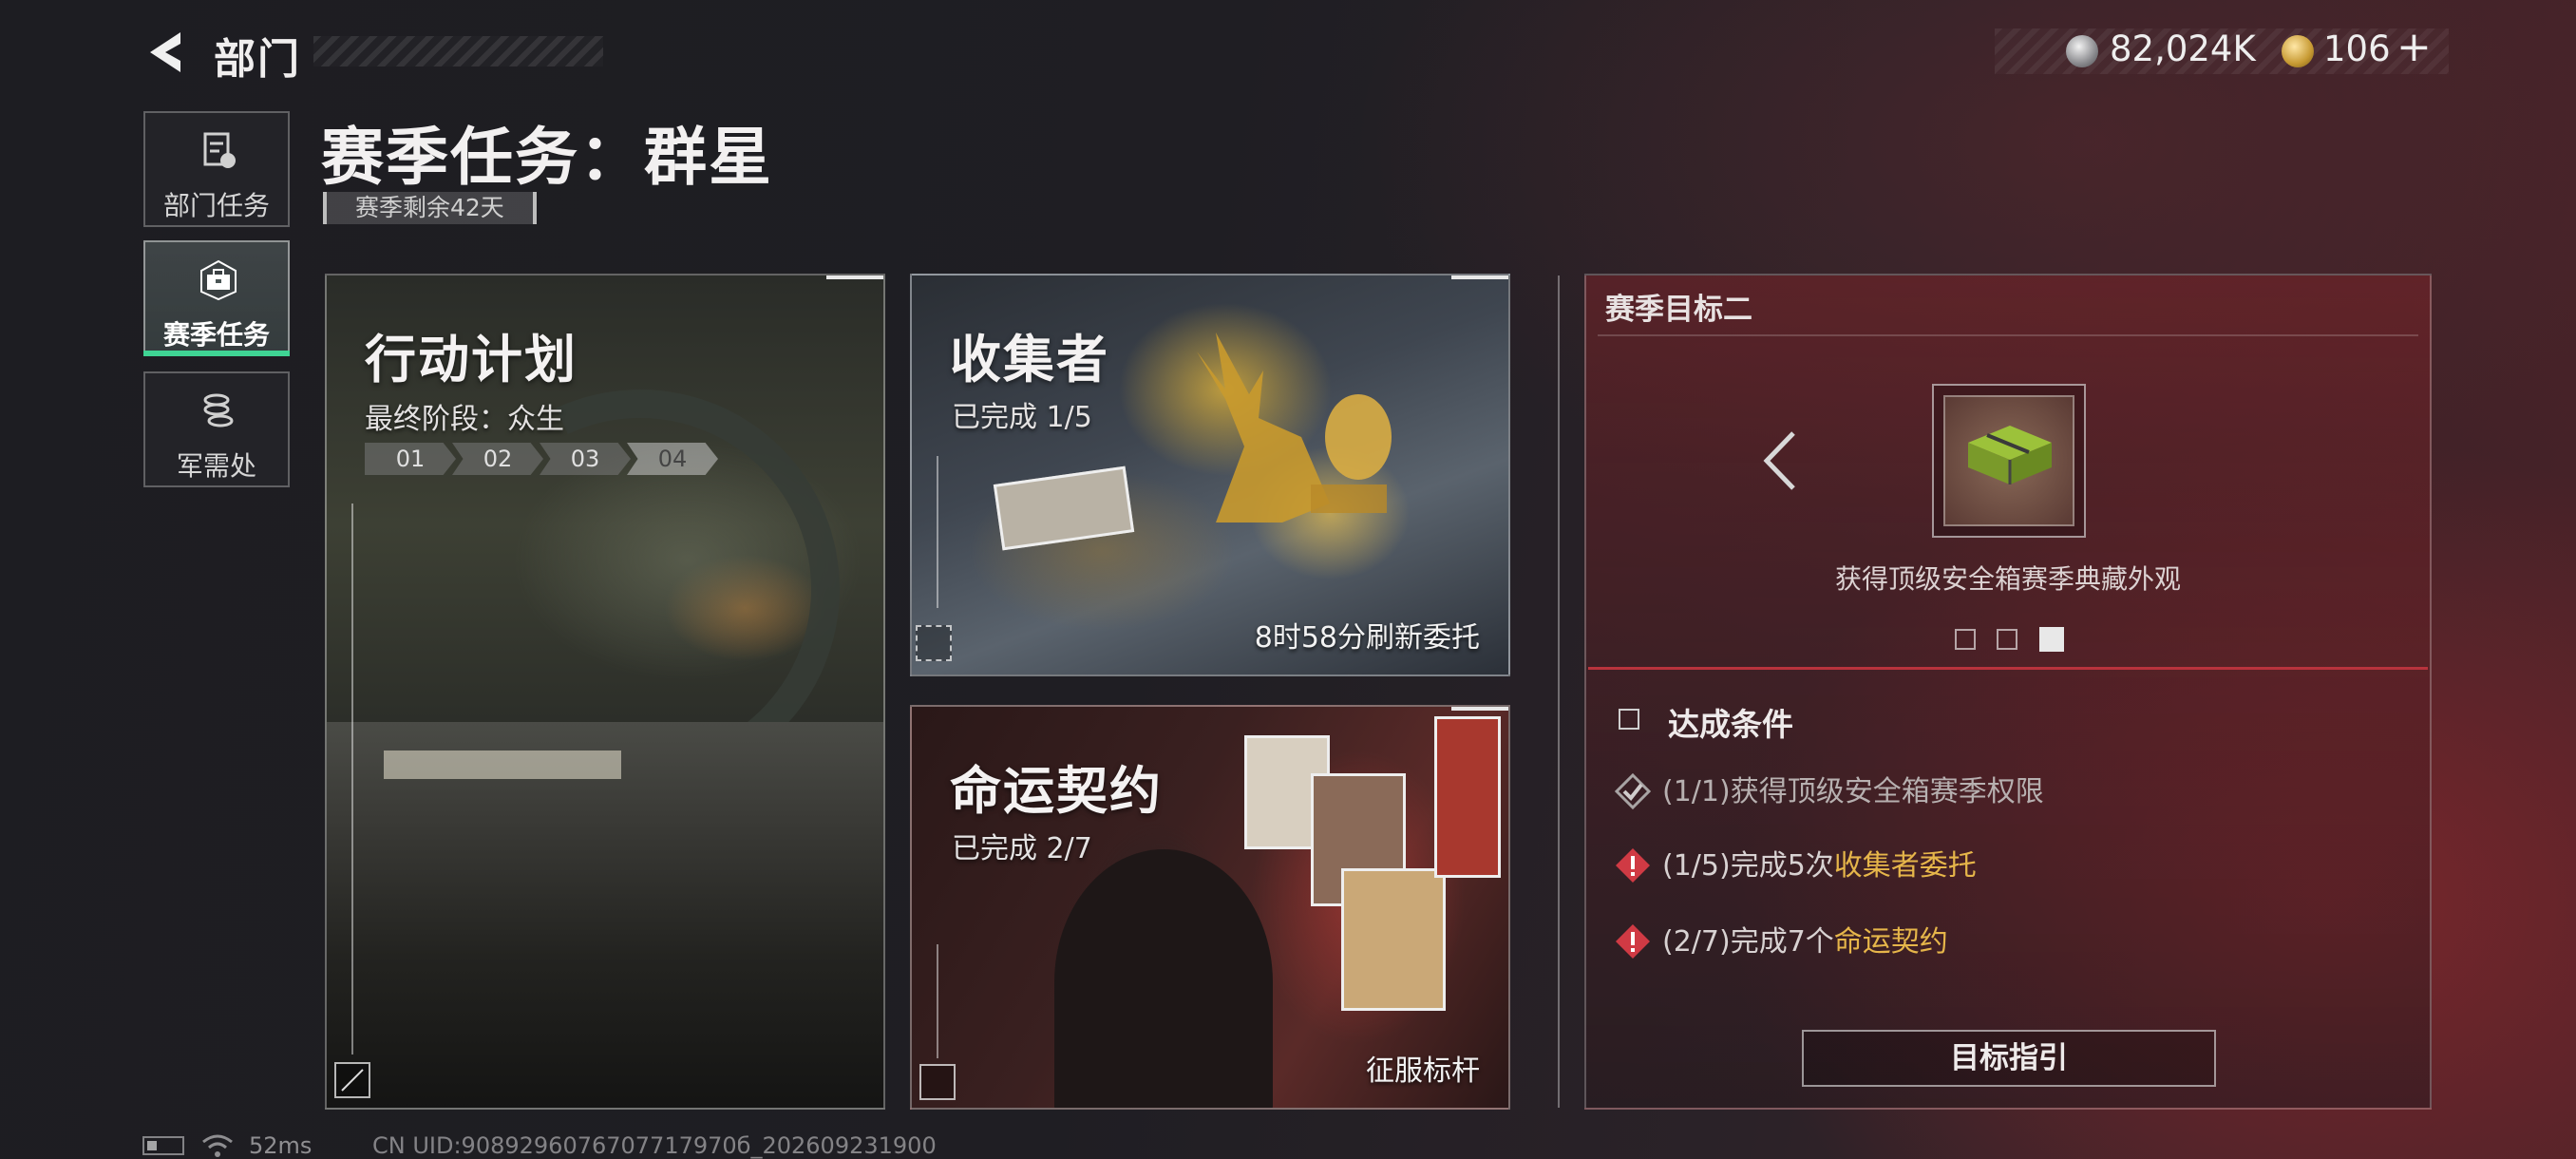 The width and height of the screenshot is (2576, 1159). Describe the element at coordinates (1064, 508) in the screenshot. I see `certificate-illustration` at that location.